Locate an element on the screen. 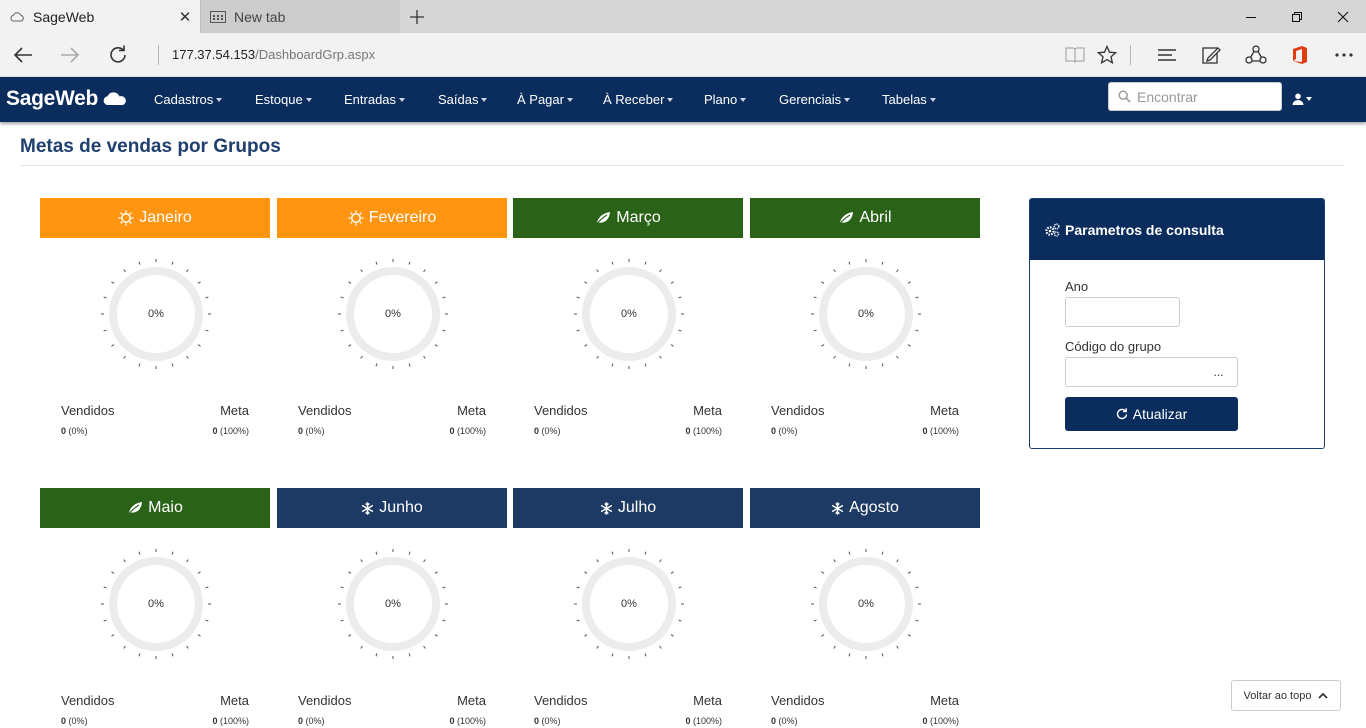 The height and width of the screenshot is (728, 1366). search-input is located at coordinates (1204, 96).